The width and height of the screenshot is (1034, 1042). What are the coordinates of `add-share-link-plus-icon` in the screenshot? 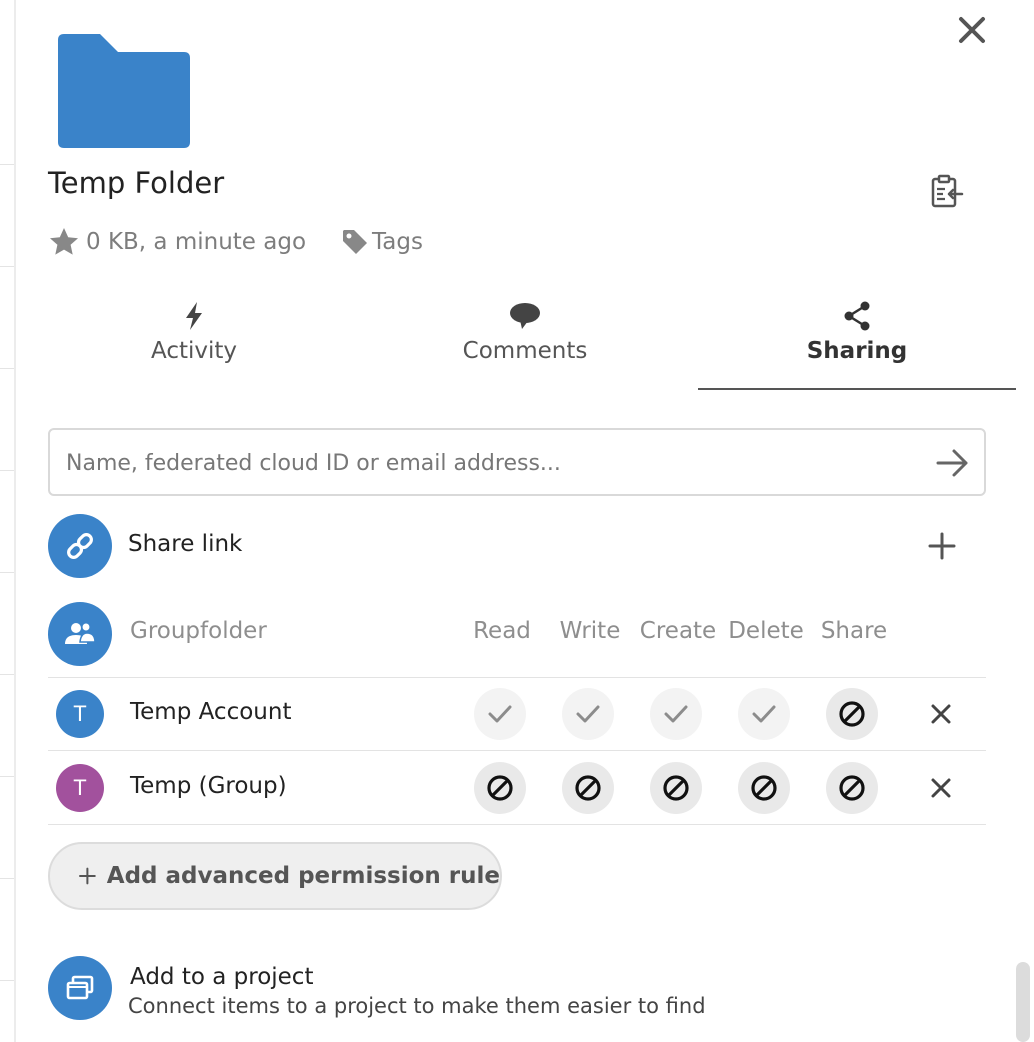 It's located at (942, 546).